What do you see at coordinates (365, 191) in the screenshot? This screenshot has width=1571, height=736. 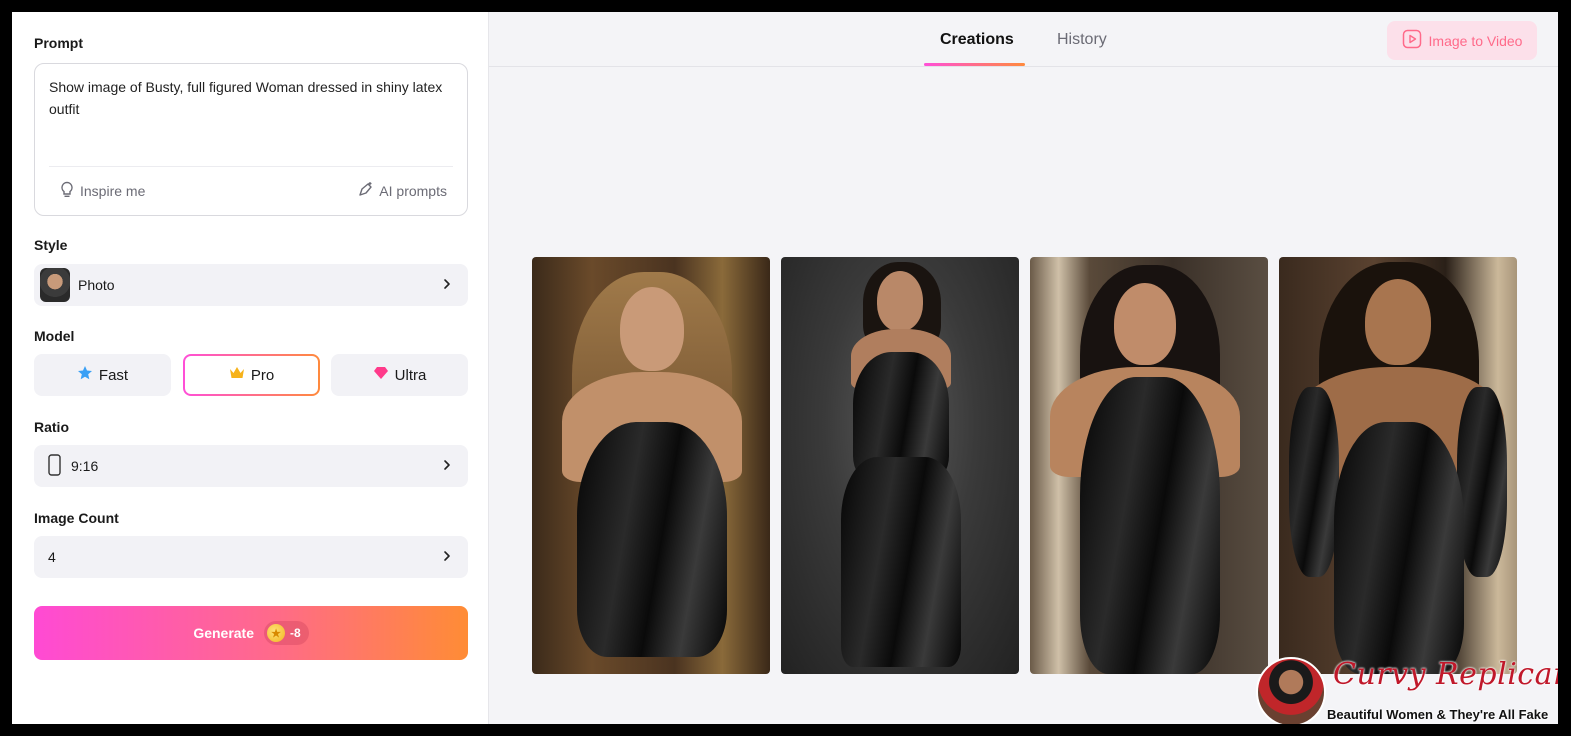 I see `magic-pen-icon` at bounding box center [365, 191].